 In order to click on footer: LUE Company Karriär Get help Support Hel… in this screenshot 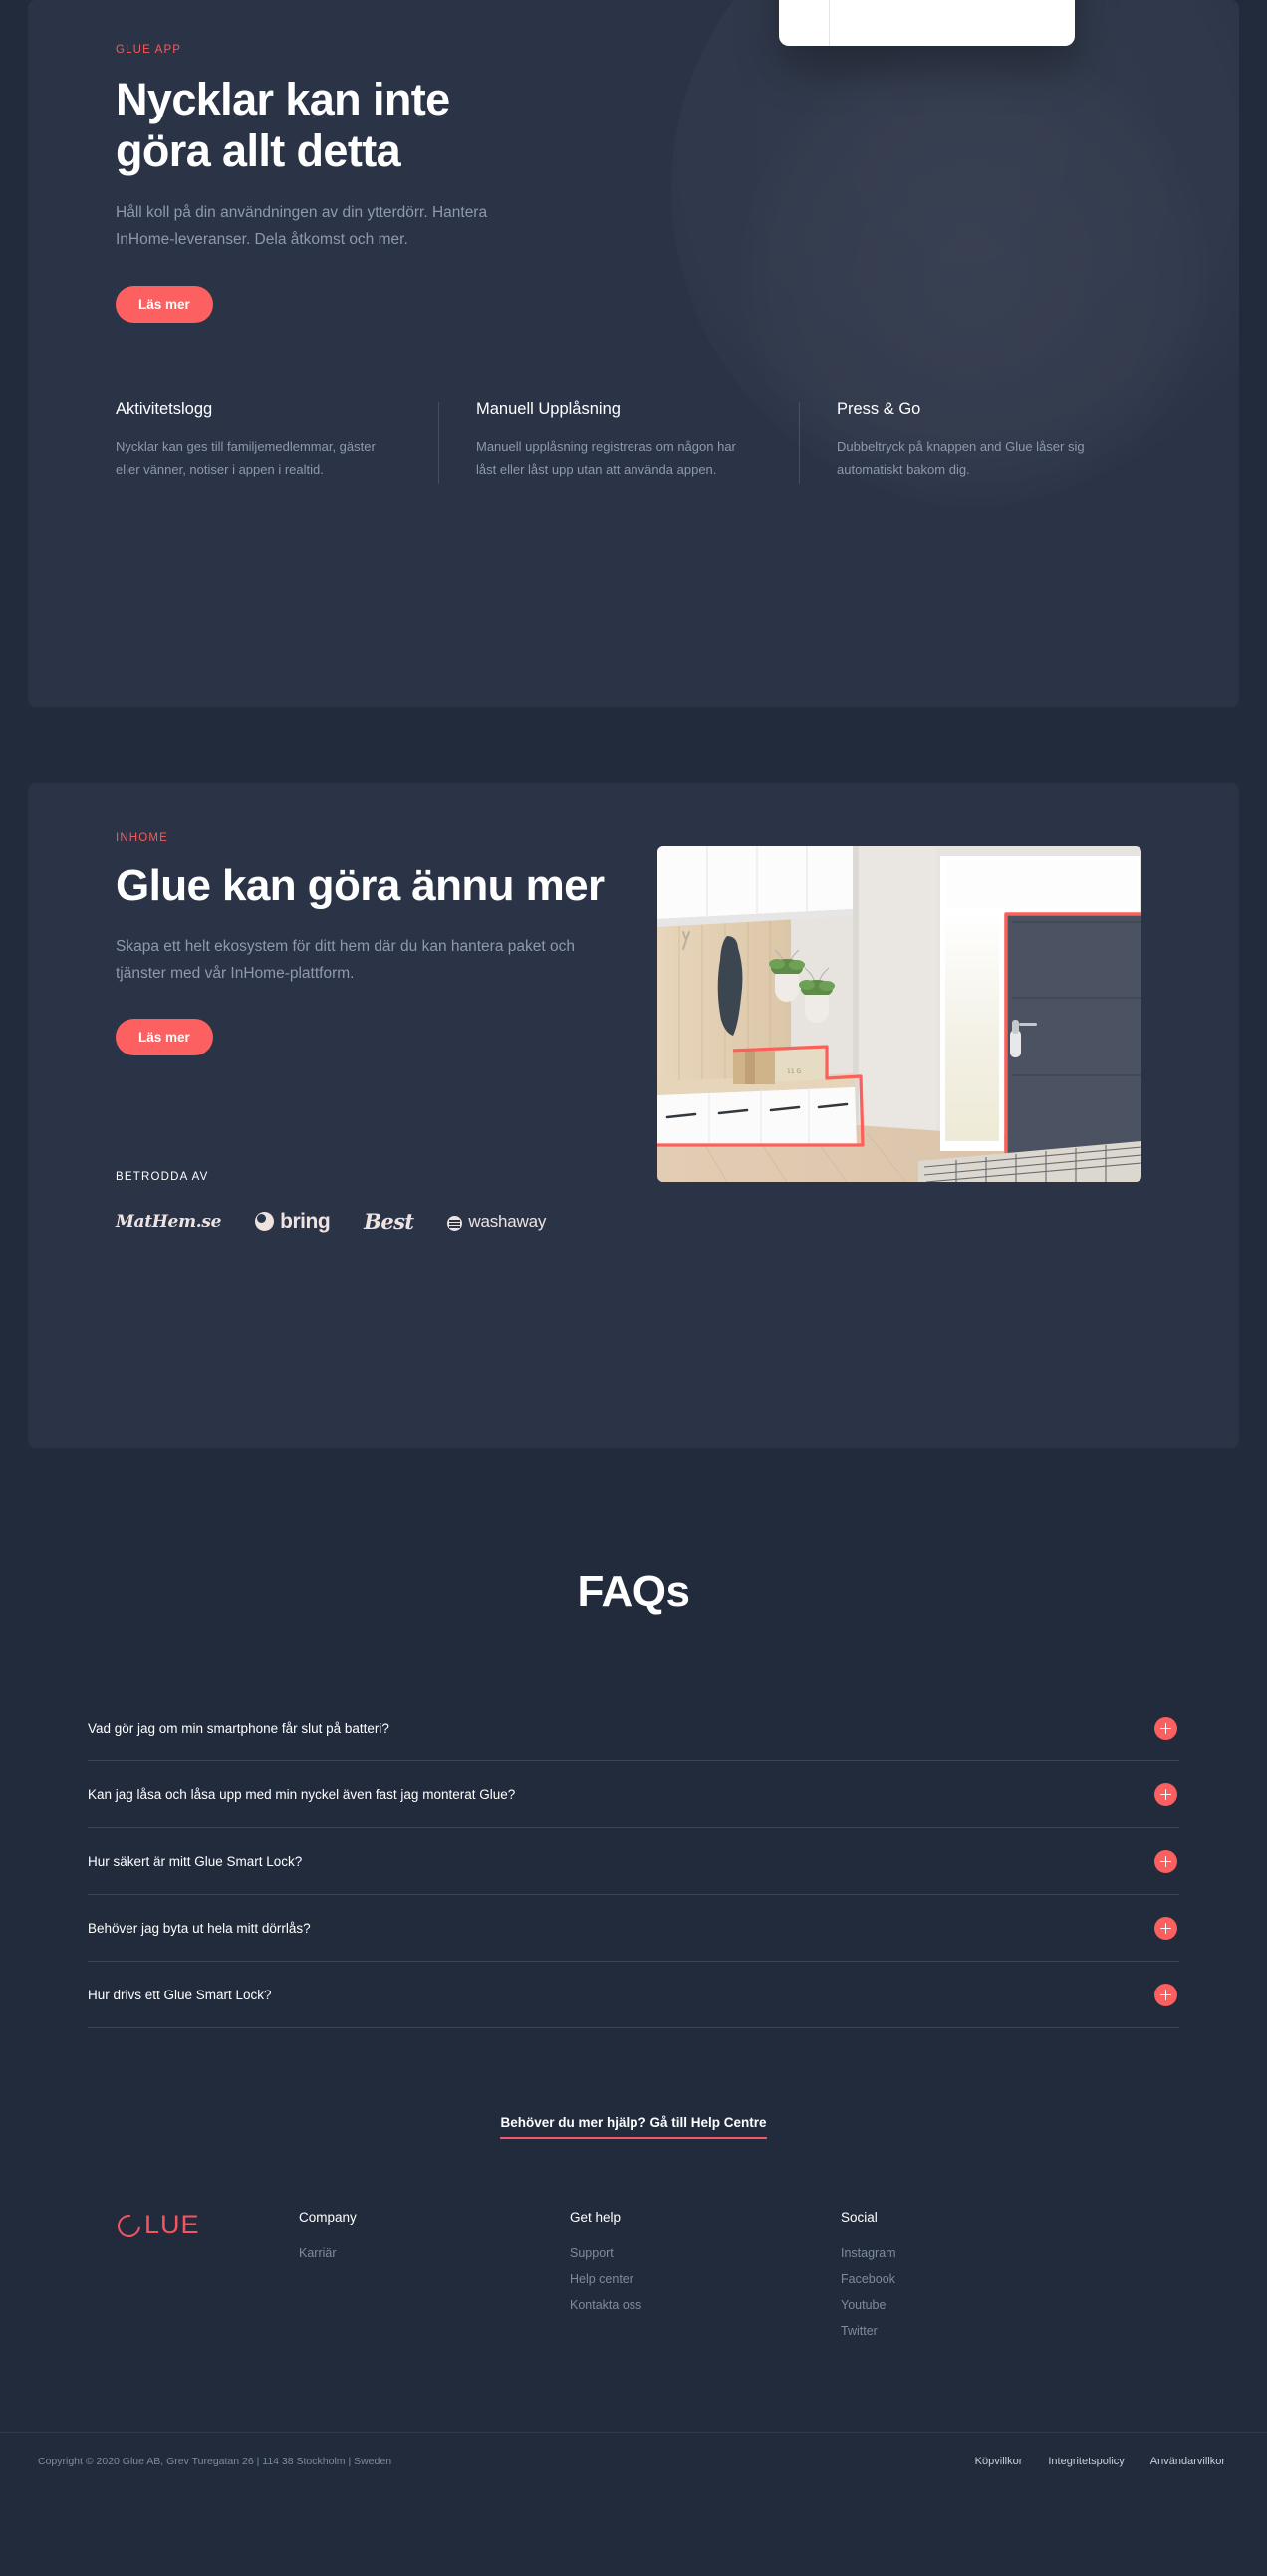, I will do `click(633, 2349)`.